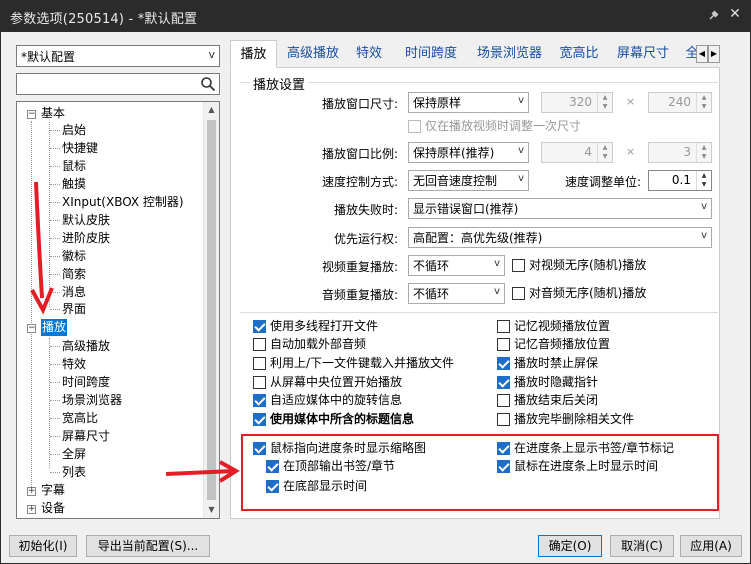 This screenshot has height=564, width=751. I want to click on scroll-thumb, so click(211, 310).